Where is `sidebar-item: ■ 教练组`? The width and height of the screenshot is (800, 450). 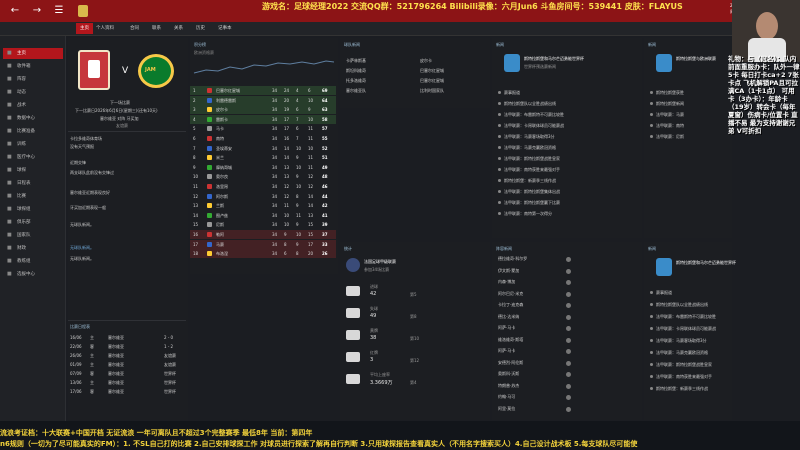 sidebar-item: ■ 教练组 is located at coordinates (33, 261).